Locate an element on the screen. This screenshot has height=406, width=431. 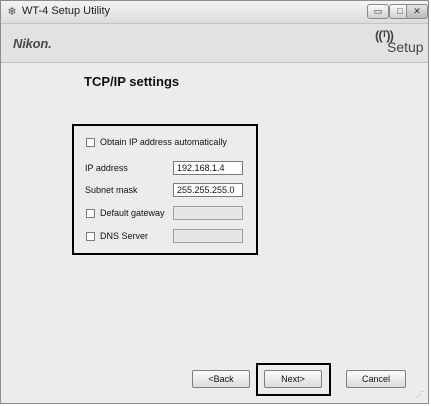
close-button: ✕ is located at coordinates (417, 11).